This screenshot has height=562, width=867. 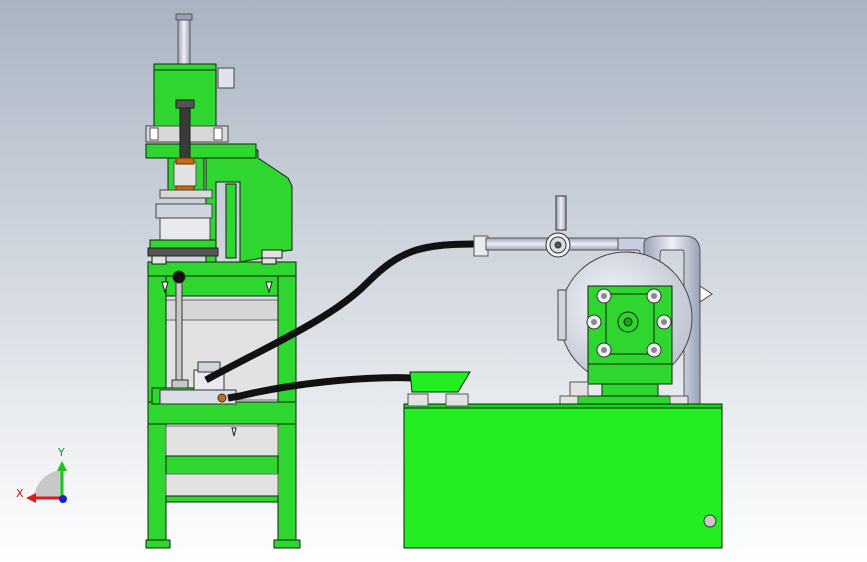 I want to click on hydraulic-tank, so click(x=563, y=471).